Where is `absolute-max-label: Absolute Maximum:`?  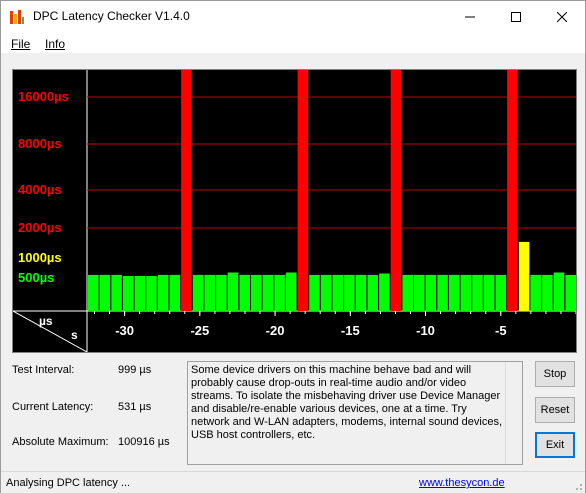 absolute-max-label: Absolute Maximum: is located at coordinates (60, 442).